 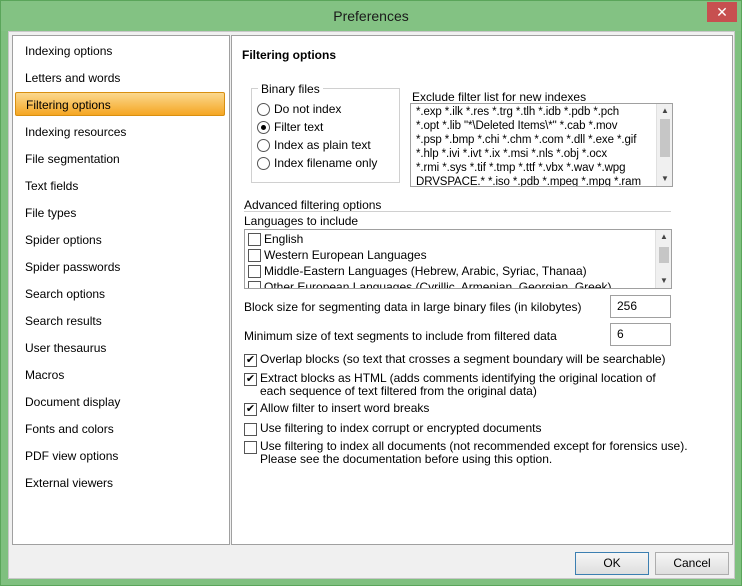 I want to click on language-label: English, so click(x=284, y=239).